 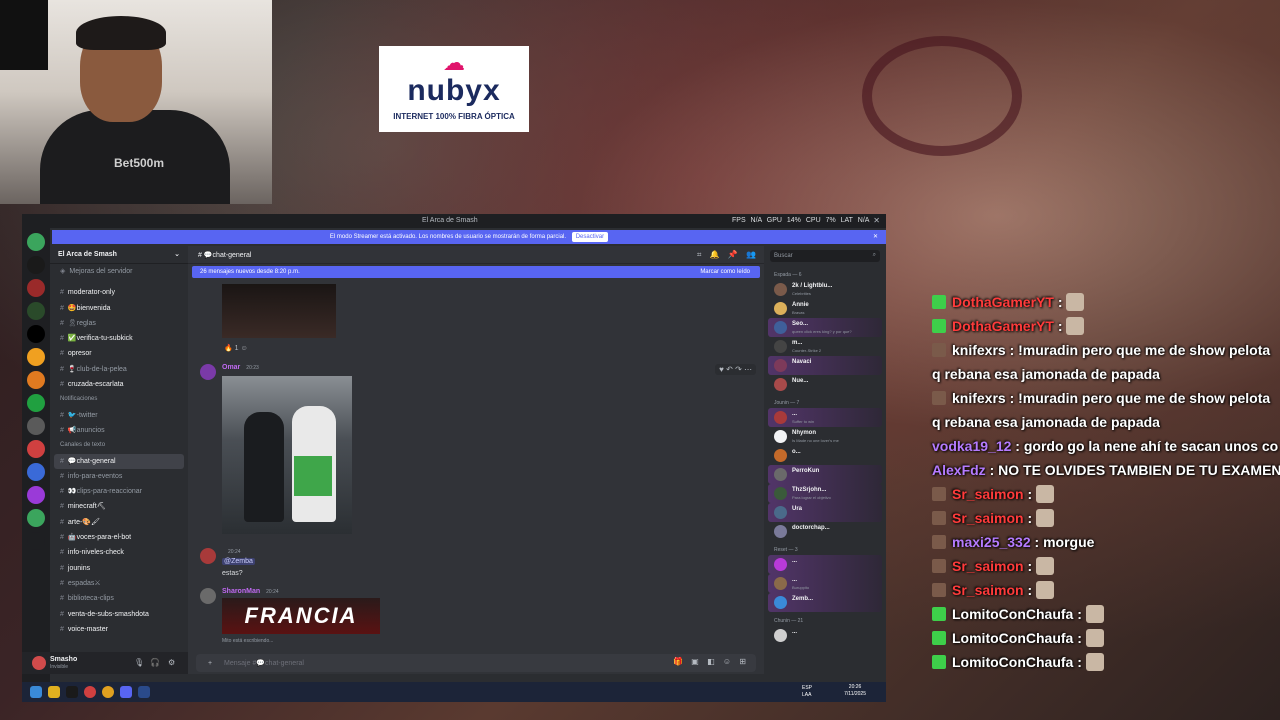 What do you see at coordinates (287, 455) in the screenshot?
I see `attached-photo` at bounding box center [287, 455].